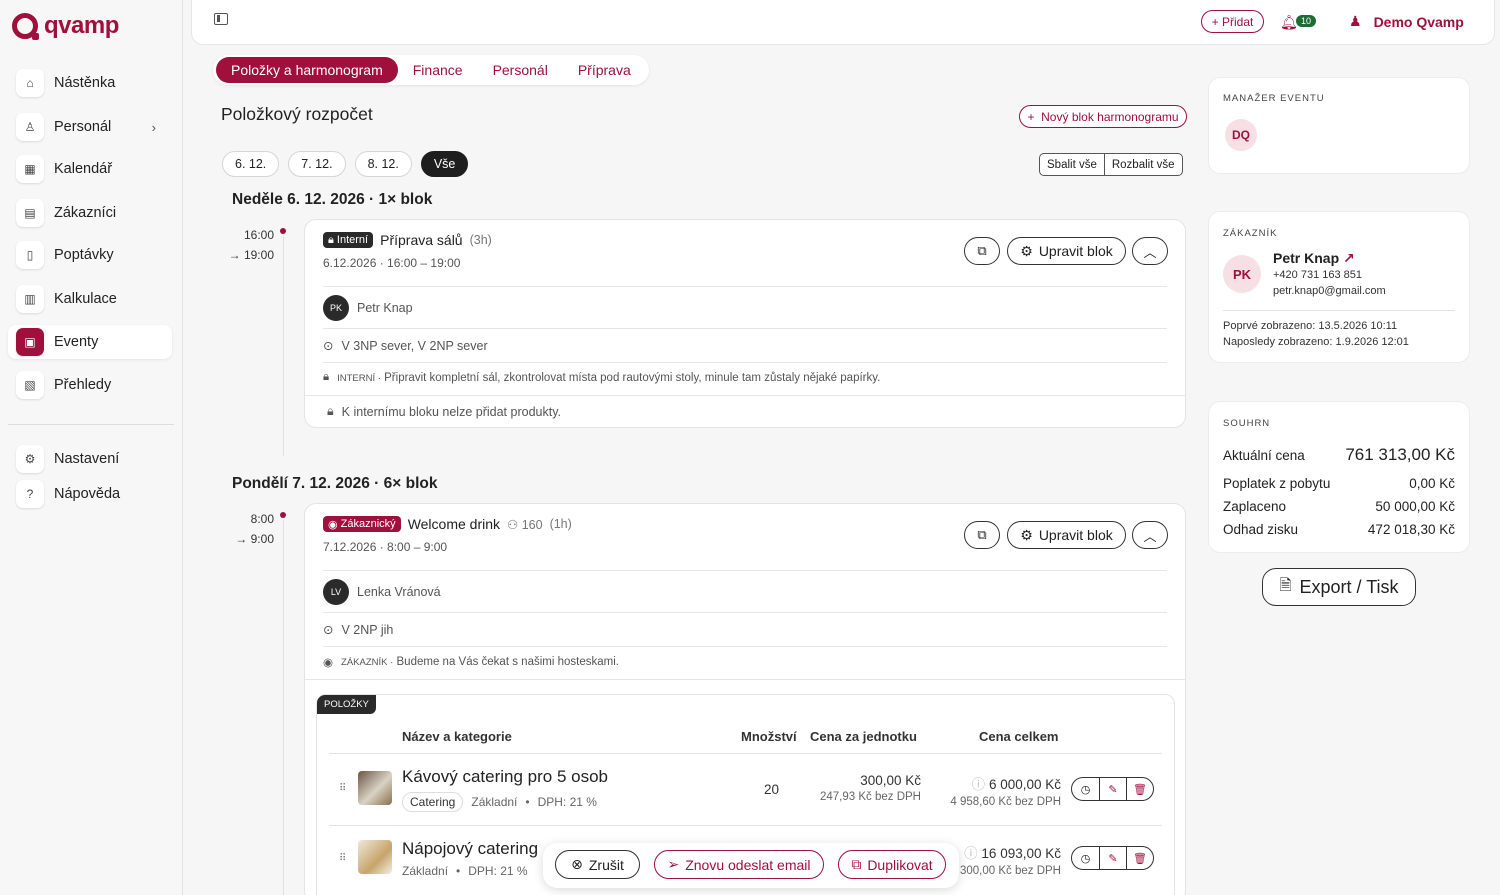  What do you see at coordinates (375, 857) in the screenshot?
I see `item-thumbnail` at bounding box center [375, 857].